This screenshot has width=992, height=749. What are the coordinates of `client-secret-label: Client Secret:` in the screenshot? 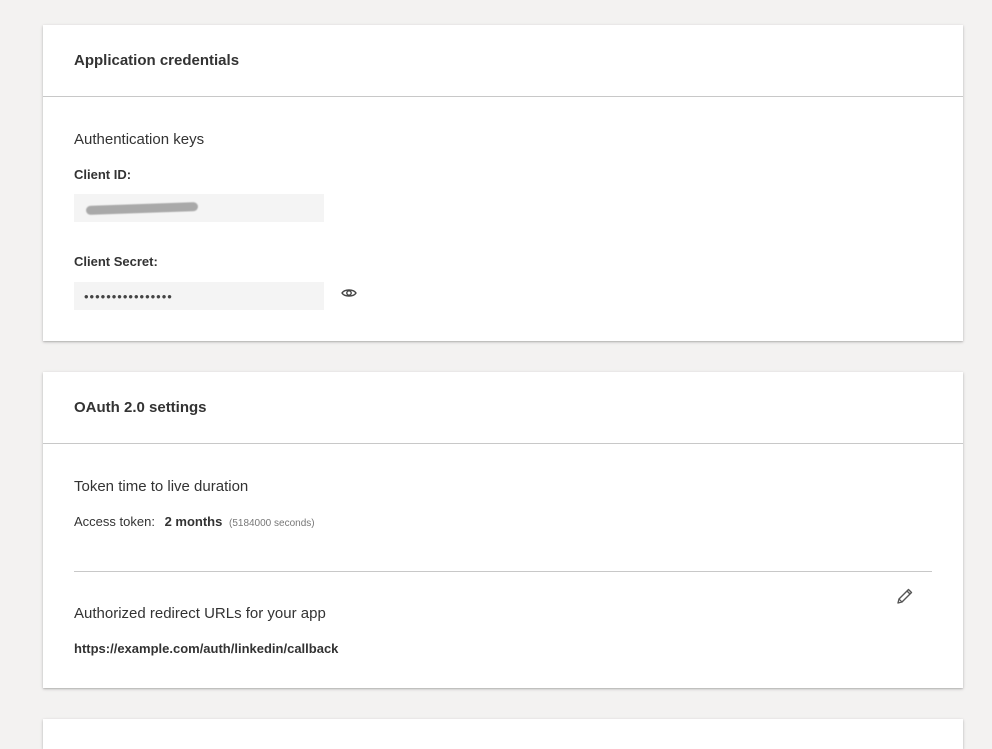 It's located at (116, 261).